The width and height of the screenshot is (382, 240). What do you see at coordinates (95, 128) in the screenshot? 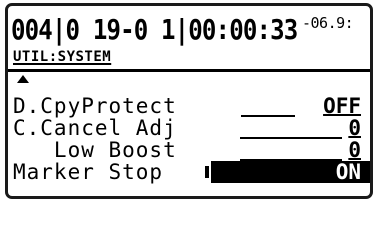
I see `param-label: C.Cancel Adj` at bounding box center [95, 128].